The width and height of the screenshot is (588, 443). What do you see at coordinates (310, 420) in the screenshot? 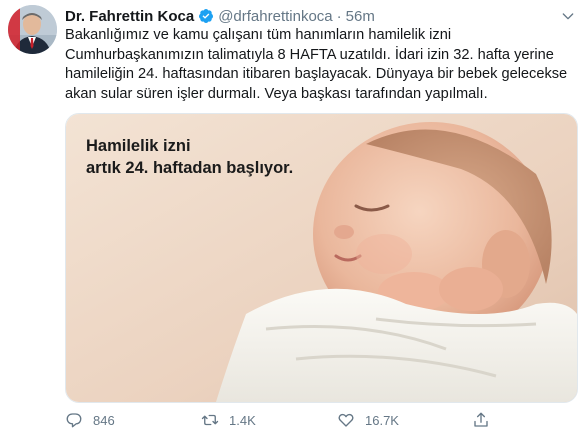
I see `tweet-actions: 846 1.4K 16.7K` at bounding box center [310, 420].